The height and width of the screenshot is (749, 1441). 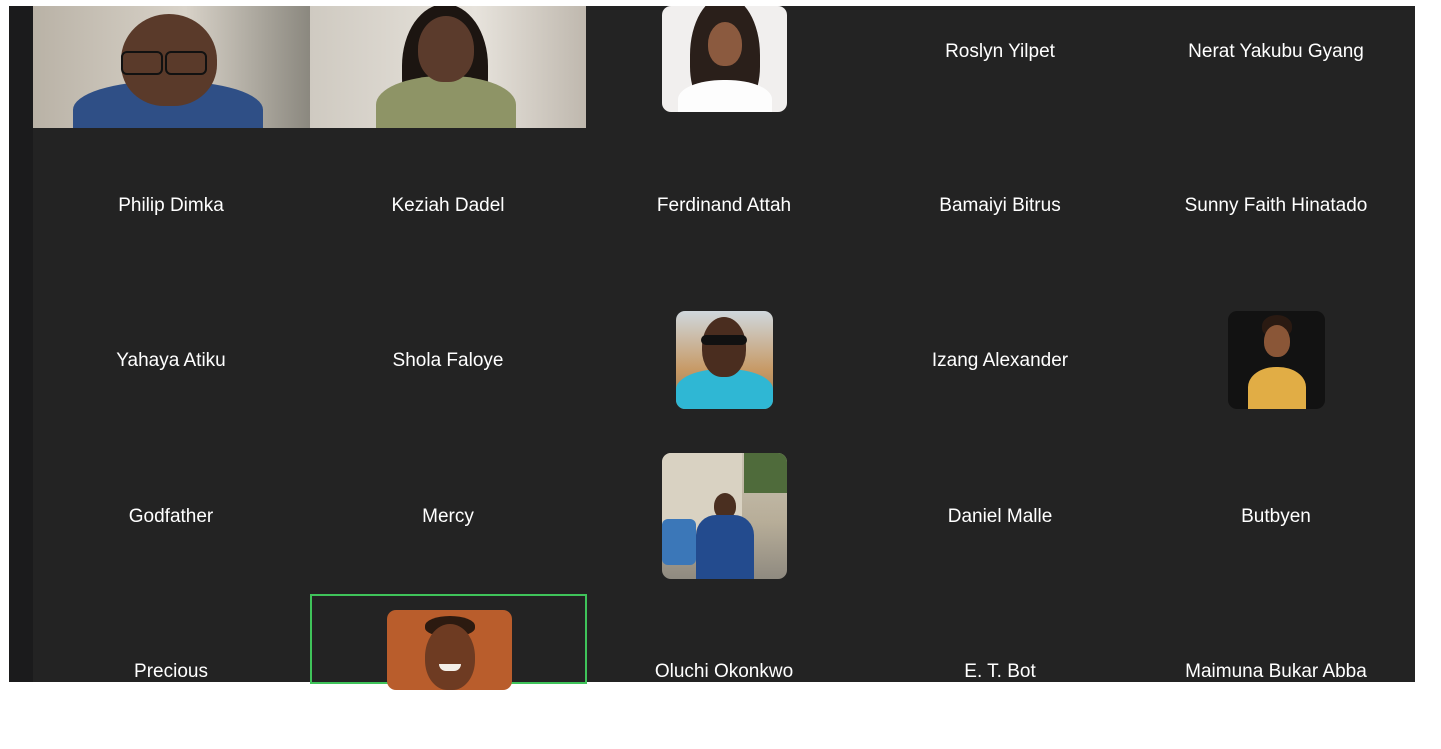 I want to click on tree-foliage, so click(x=765, y=473).